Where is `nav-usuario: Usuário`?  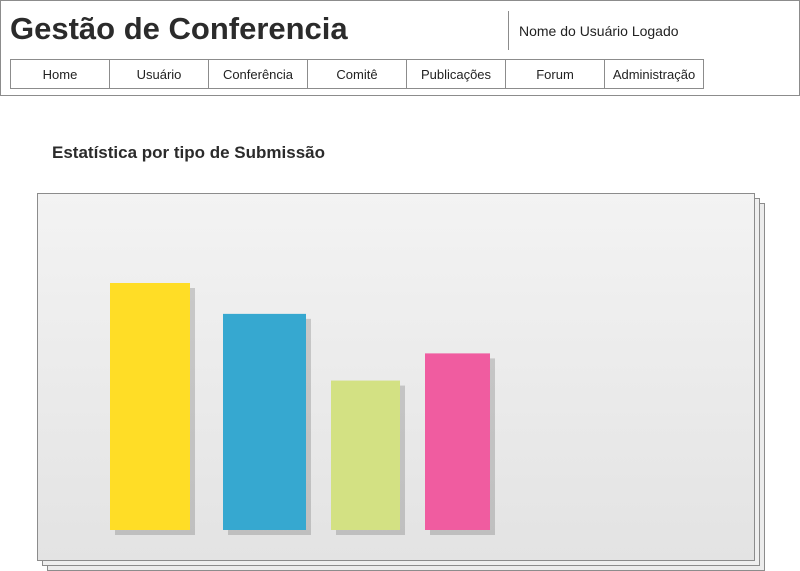
nav-usuario: Usuário is located at coordinates (159, 74).